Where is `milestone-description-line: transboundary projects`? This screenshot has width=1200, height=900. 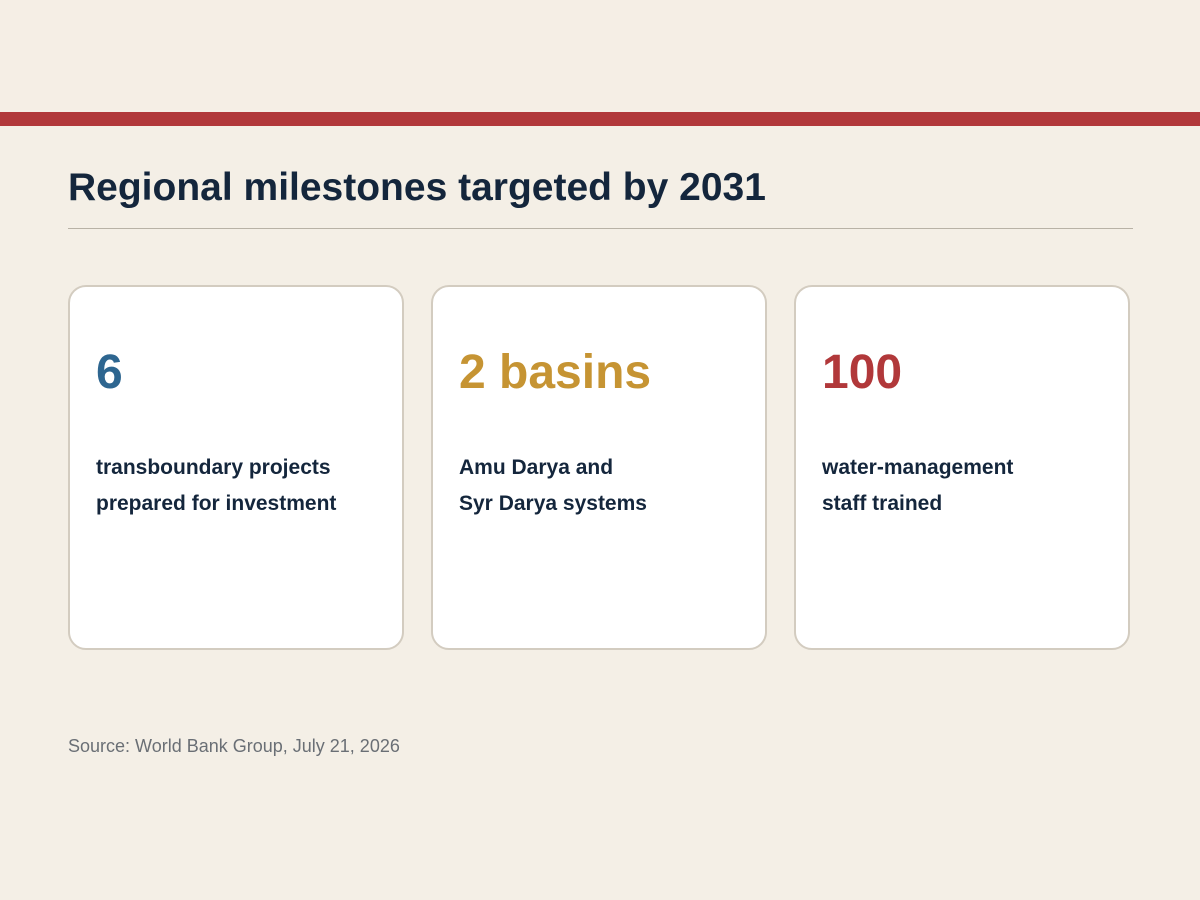 milestone-description-line: transboundary projects is located at coordinates (213, 467).